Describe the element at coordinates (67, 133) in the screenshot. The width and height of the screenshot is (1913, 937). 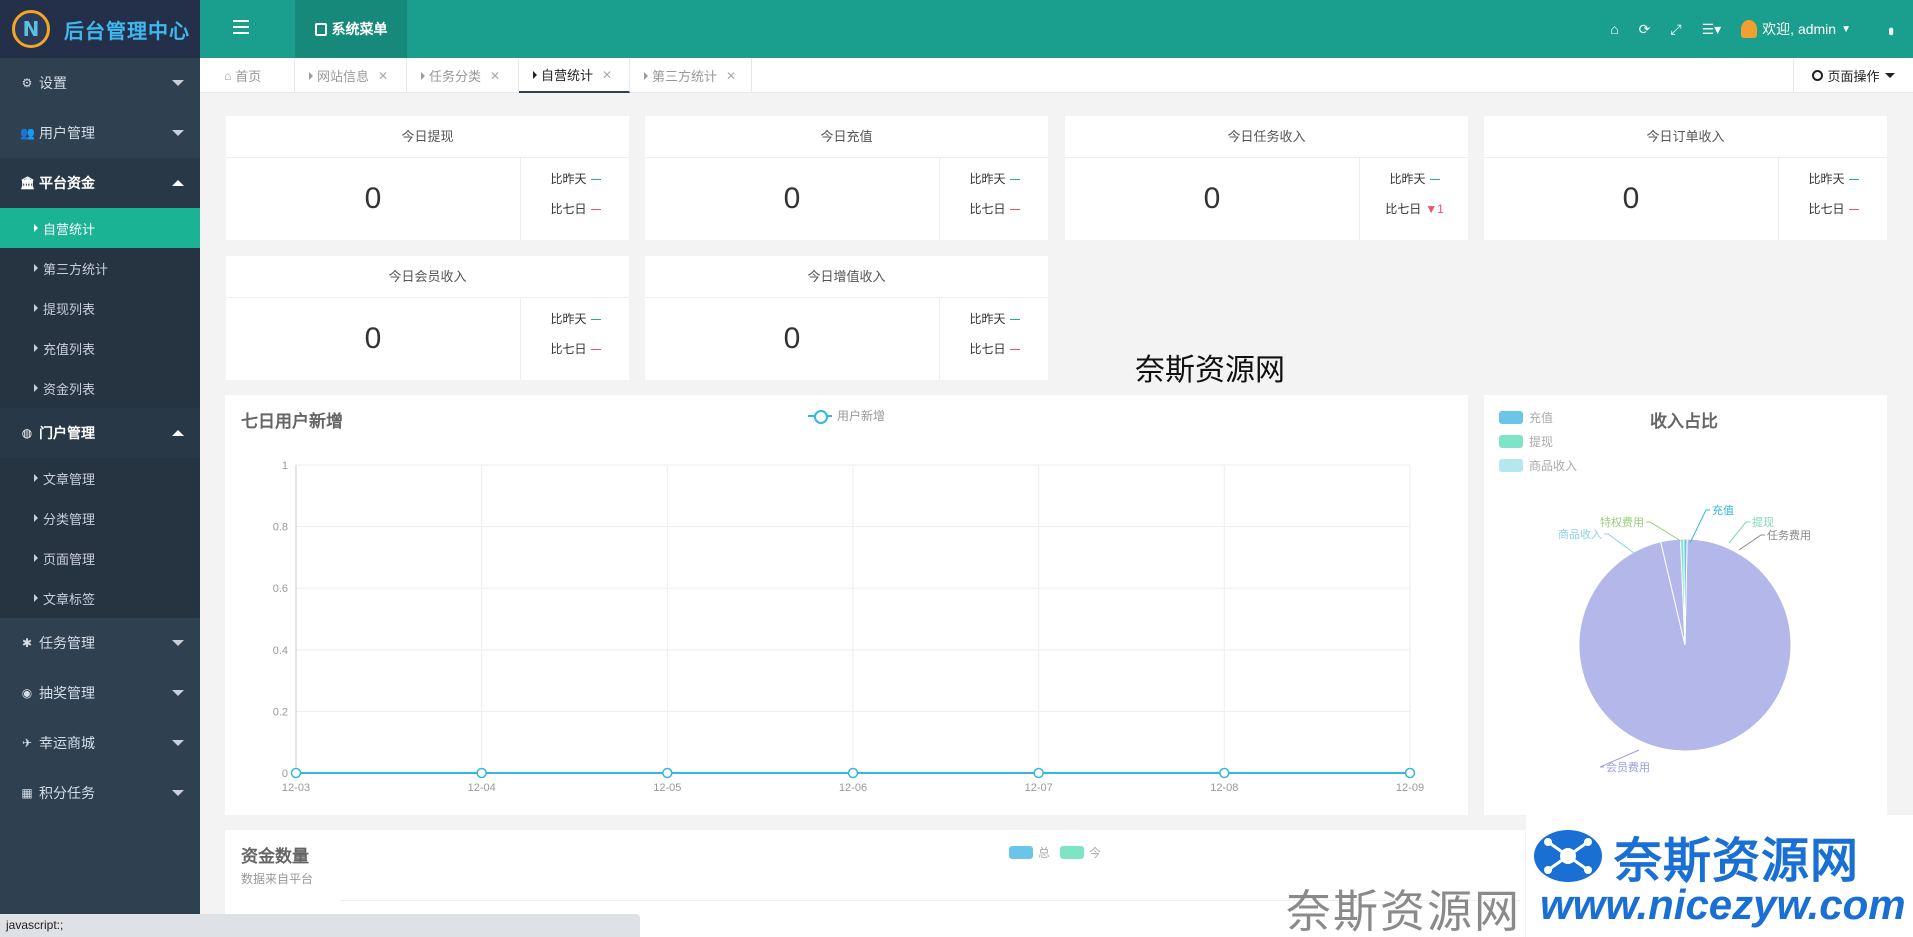
I see `sidebar-group-label: 用户管理` at that location.